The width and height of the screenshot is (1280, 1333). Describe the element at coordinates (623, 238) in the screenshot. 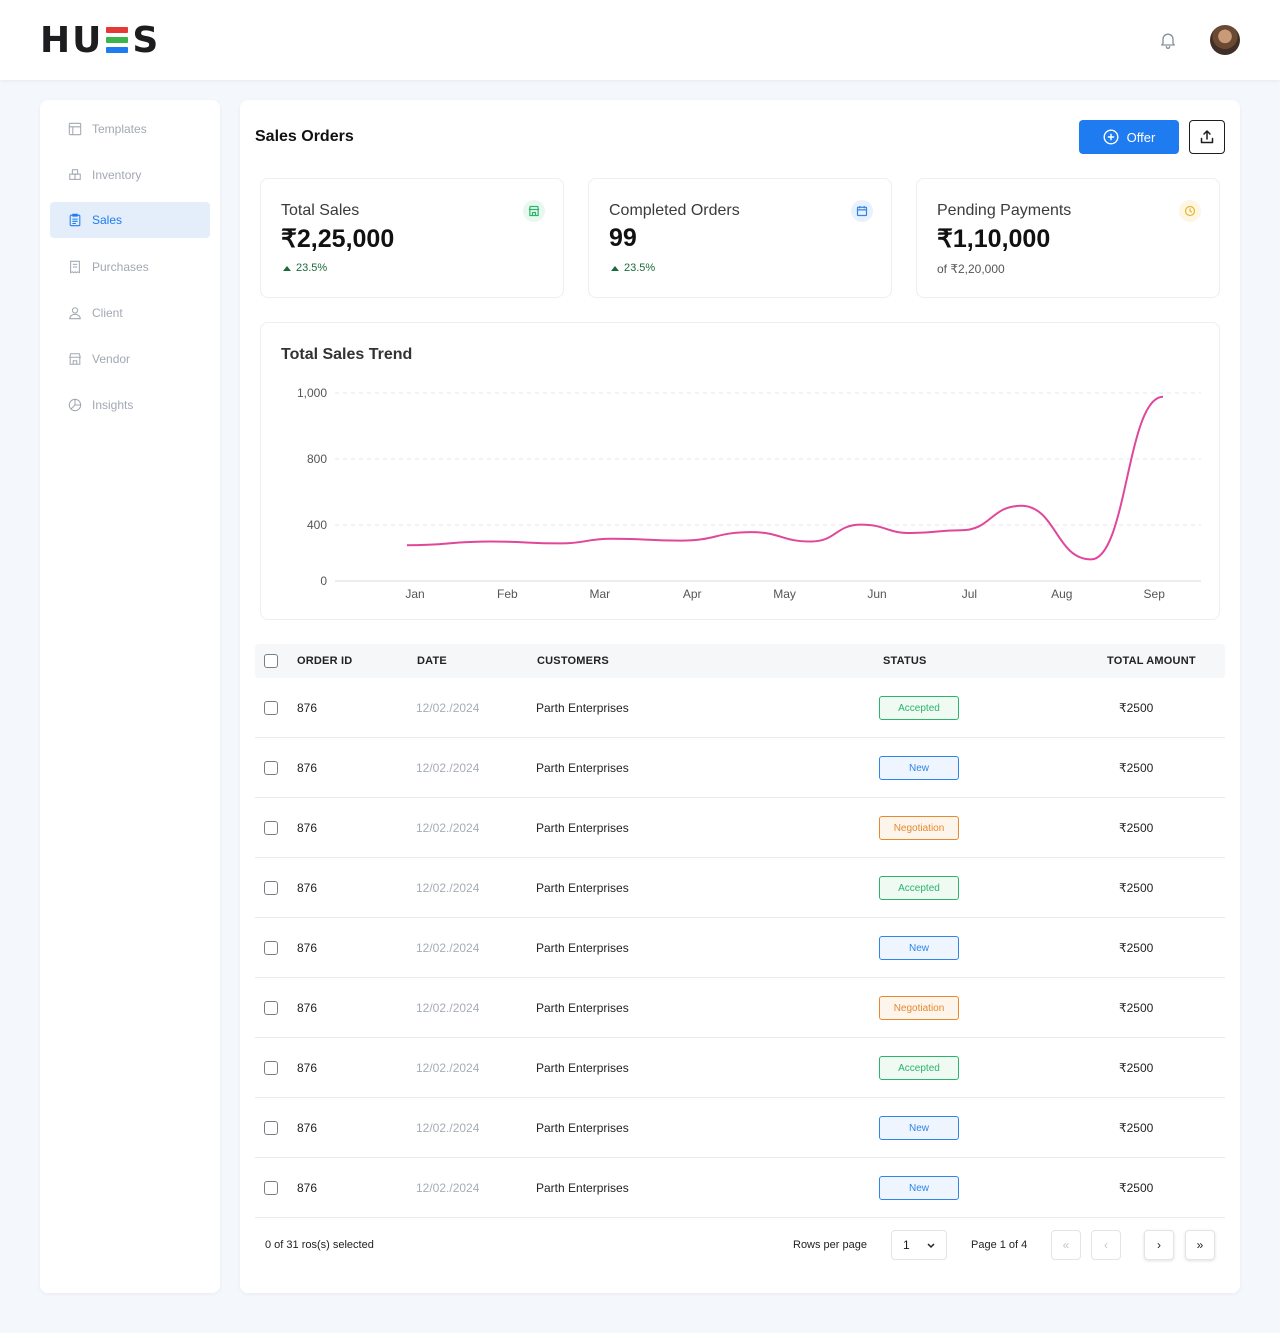

I see `card-value: 99` at that location.